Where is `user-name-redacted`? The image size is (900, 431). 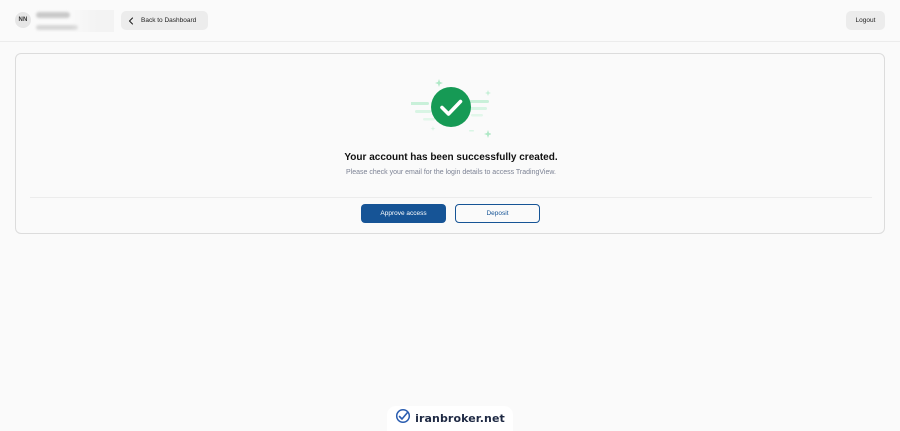
user-name-redacted is located at coordinates (53, 15).